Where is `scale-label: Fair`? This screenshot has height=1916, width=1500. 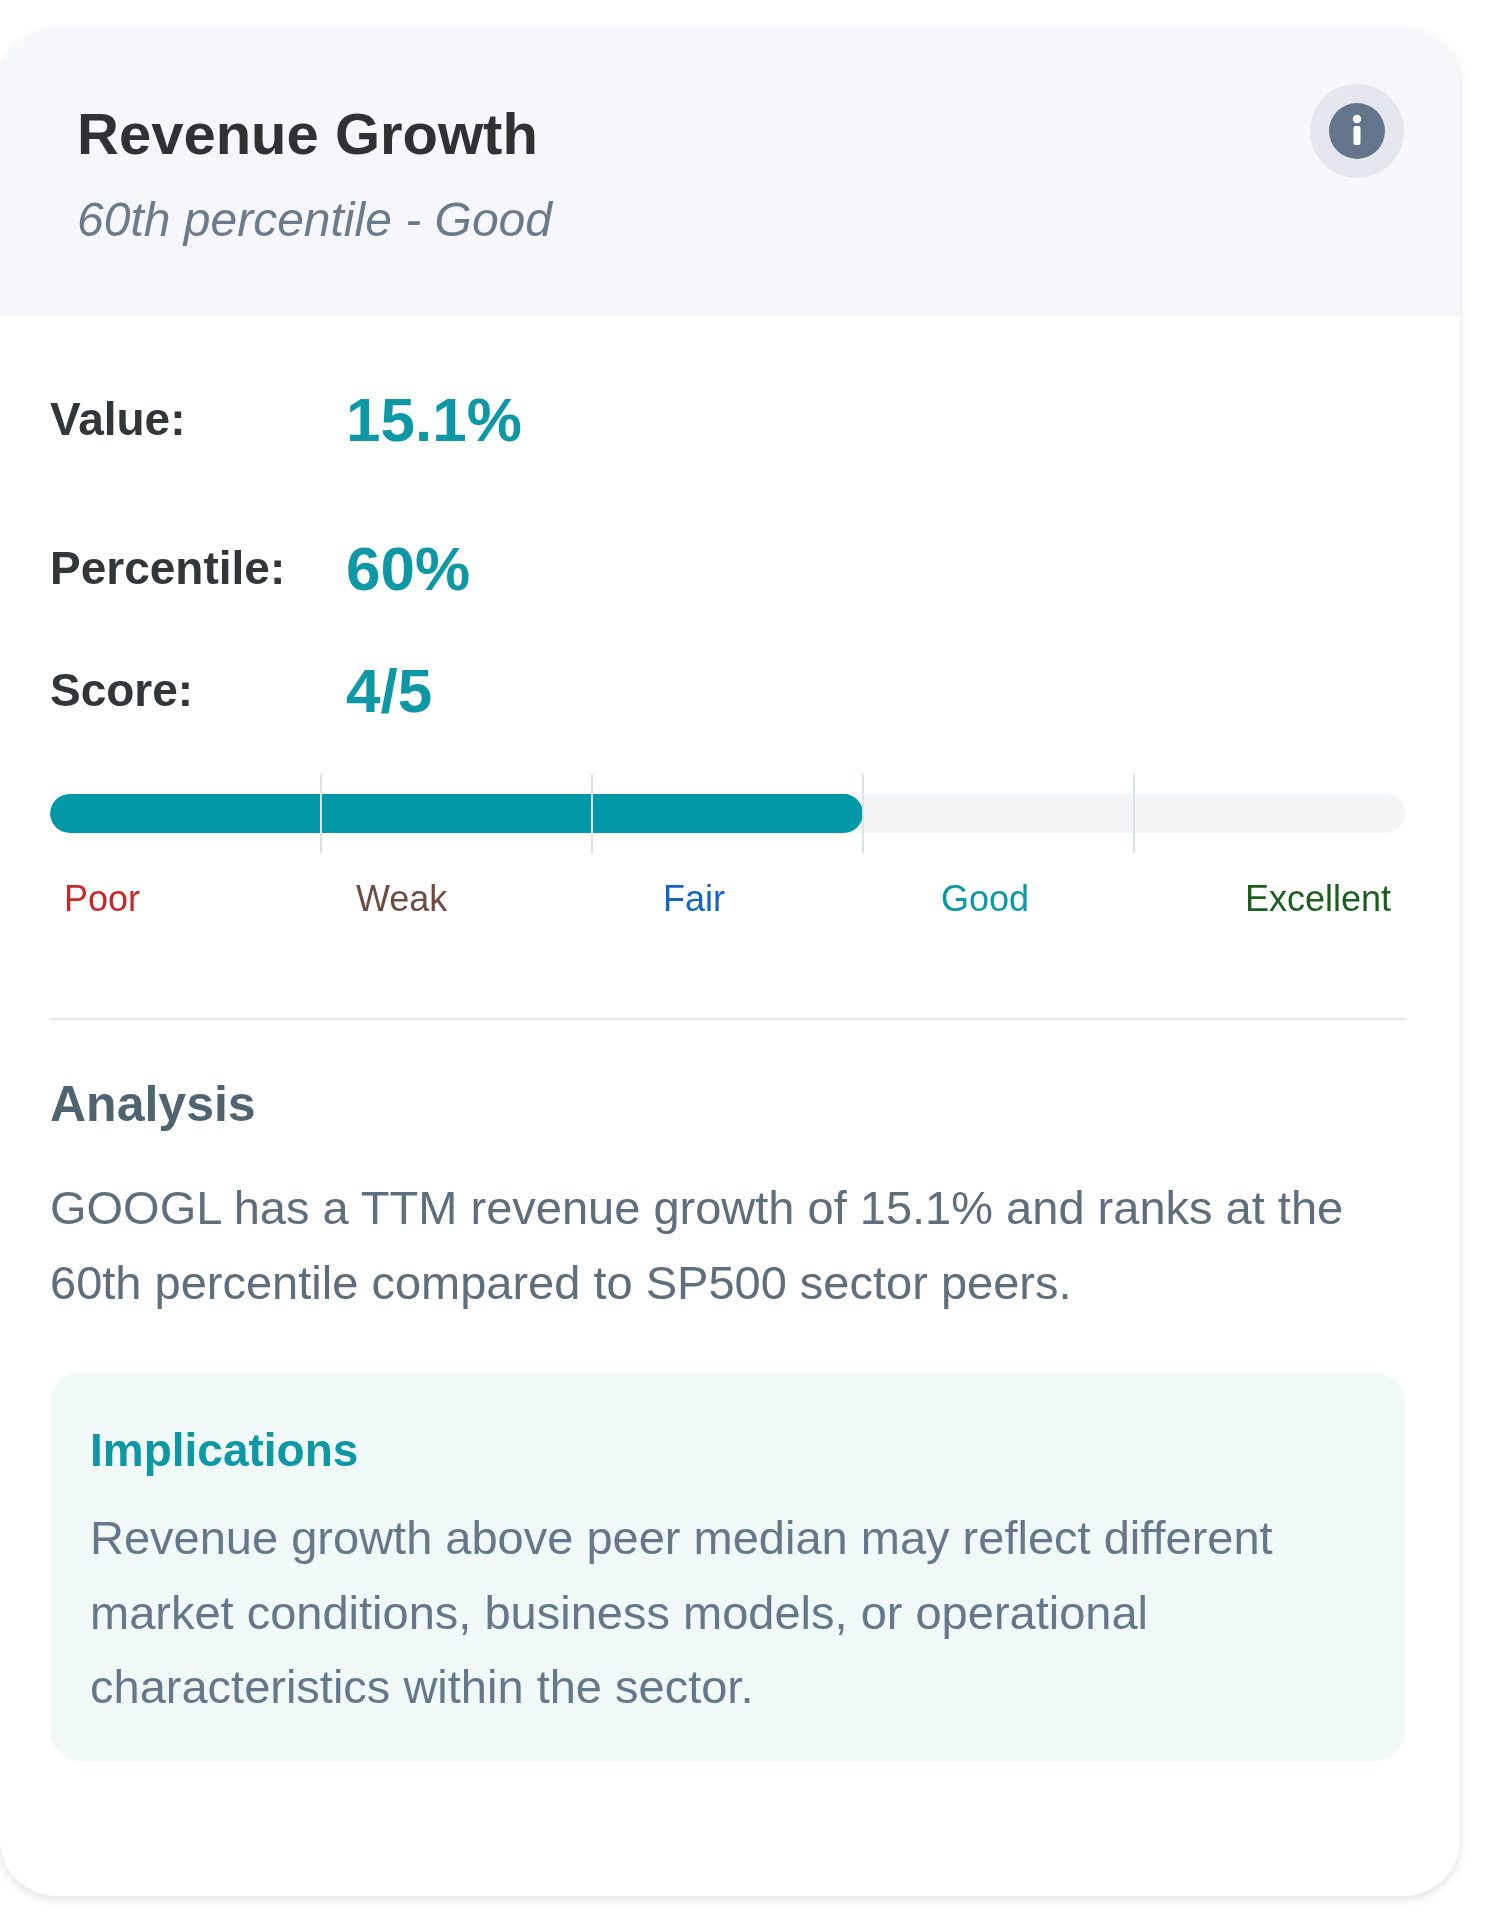 scale-label: Fair is located at coordinates (694, 898).